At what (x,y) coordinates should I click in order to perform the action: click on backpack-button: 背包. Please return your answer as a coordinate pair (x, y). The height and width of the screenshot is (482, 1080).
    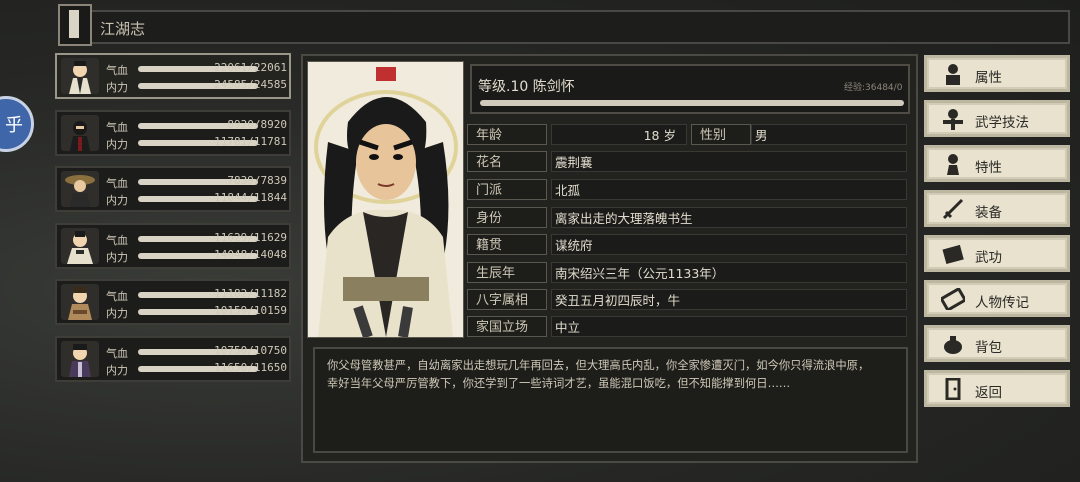
    Looking at the image, I should click on (997, 343).